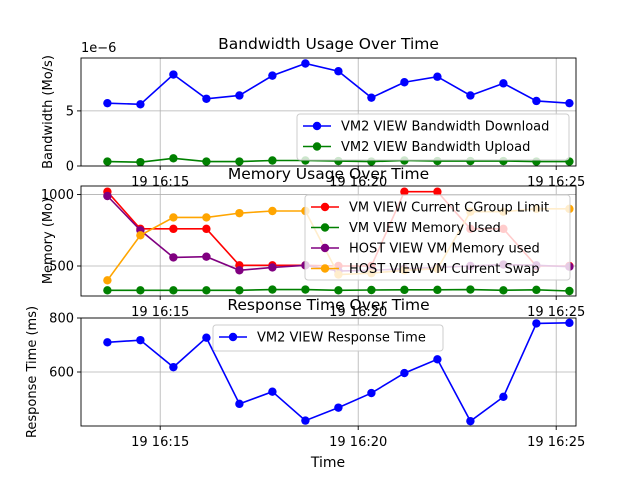  Describe the element at coordinates (61, 319) in the screenshot. I see `y-tick-label: 800` at that location.